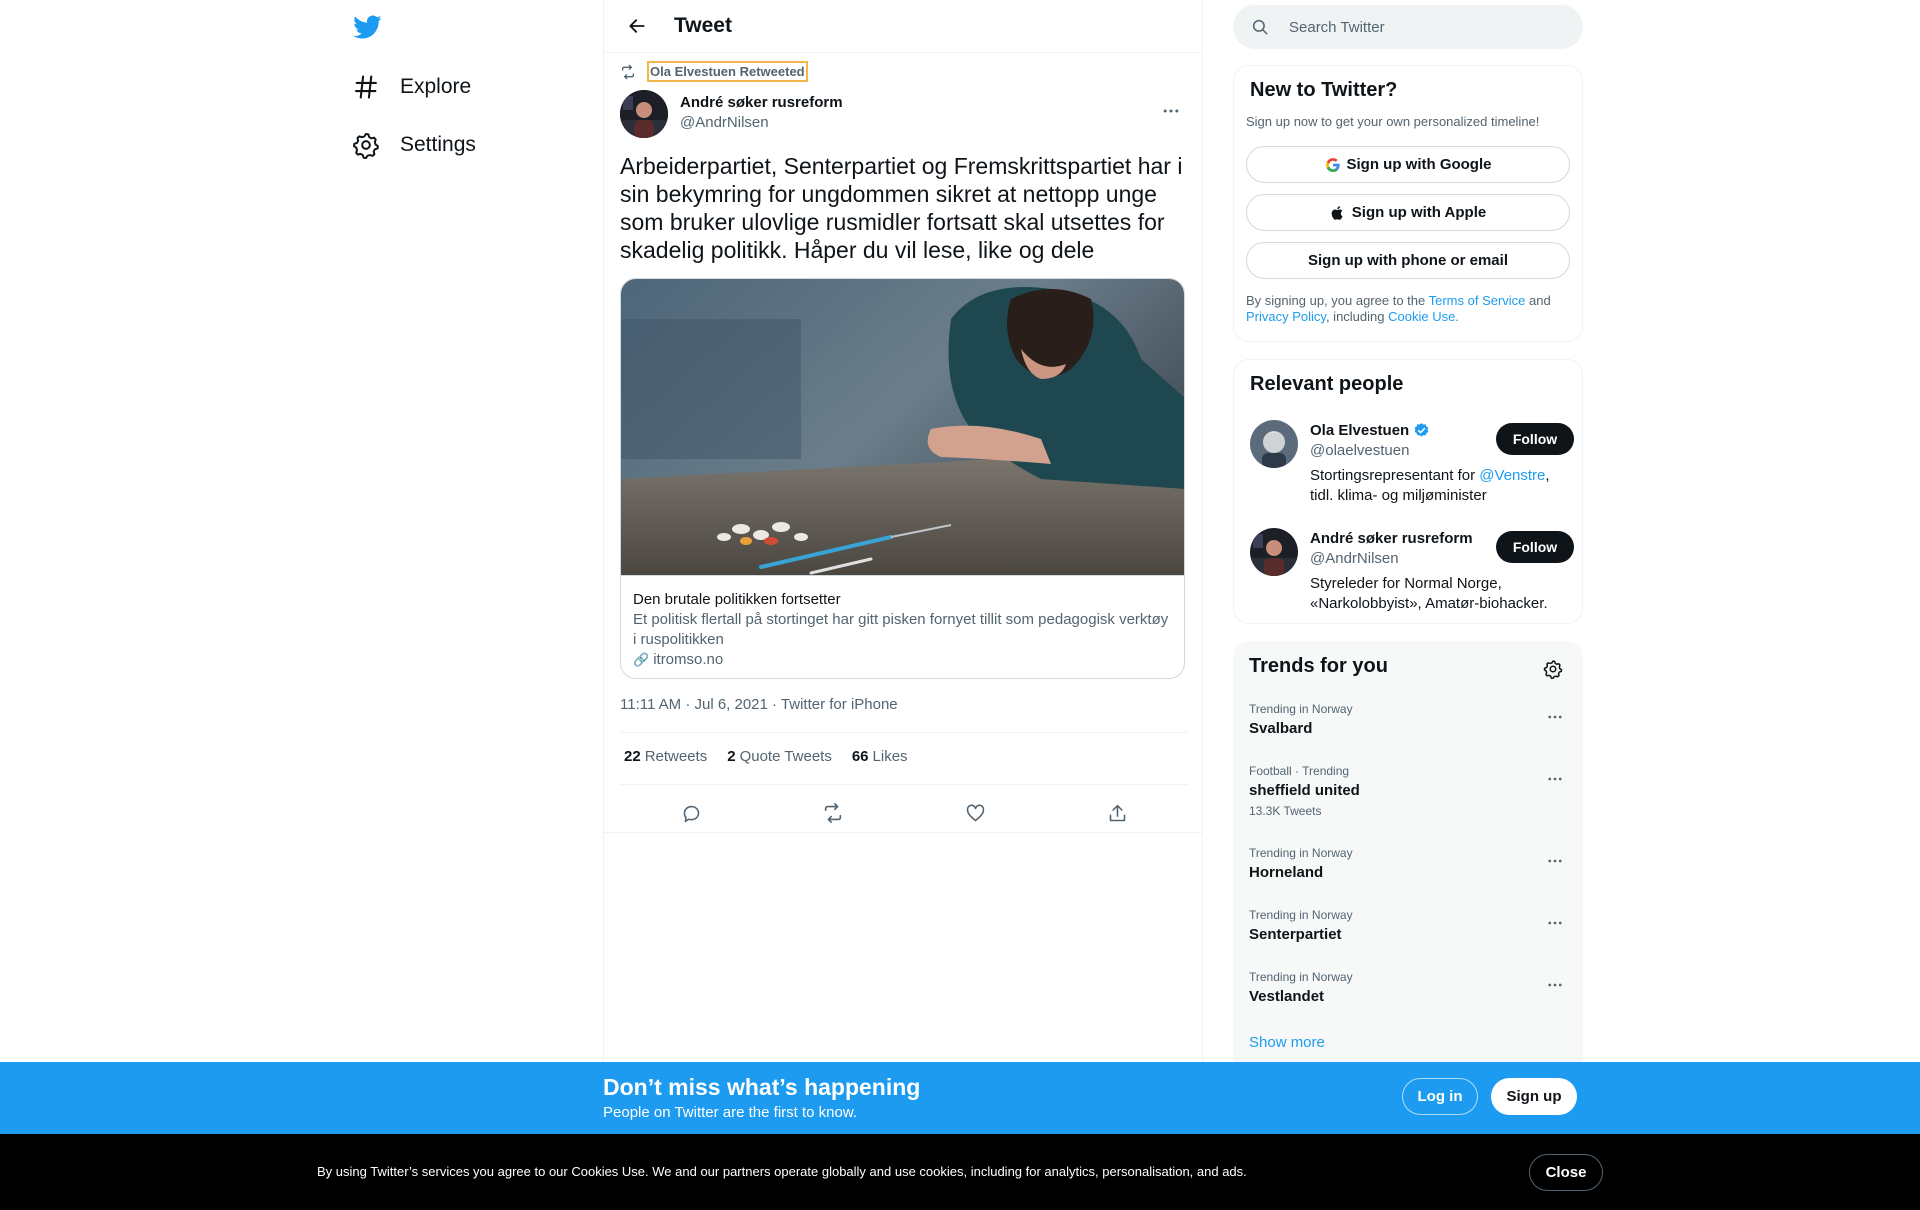 This screenshot has height=1210, width=1920. I want to click on bio-mention-link: @Venstre, so click(1512, 475).